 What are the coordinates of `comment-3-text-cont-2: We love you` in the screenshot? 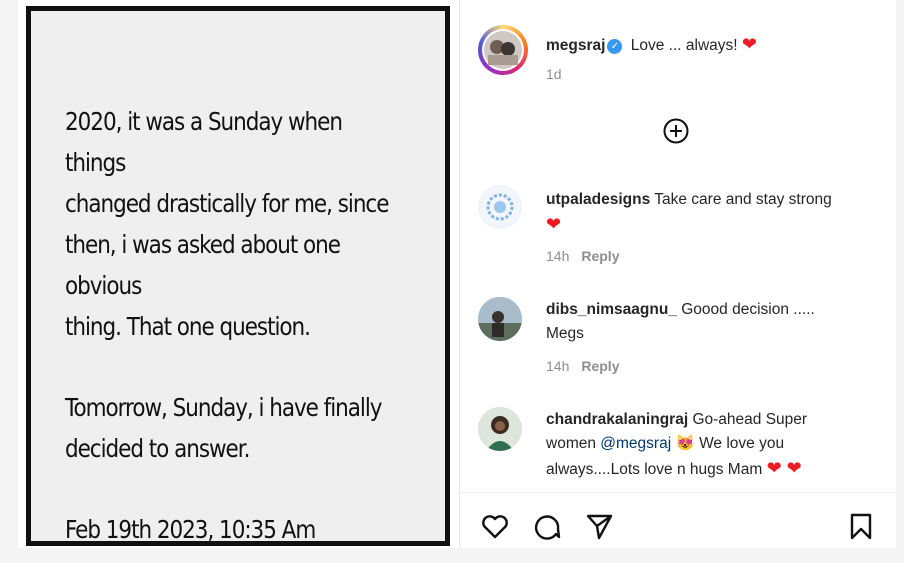 It's located at (739, 443).